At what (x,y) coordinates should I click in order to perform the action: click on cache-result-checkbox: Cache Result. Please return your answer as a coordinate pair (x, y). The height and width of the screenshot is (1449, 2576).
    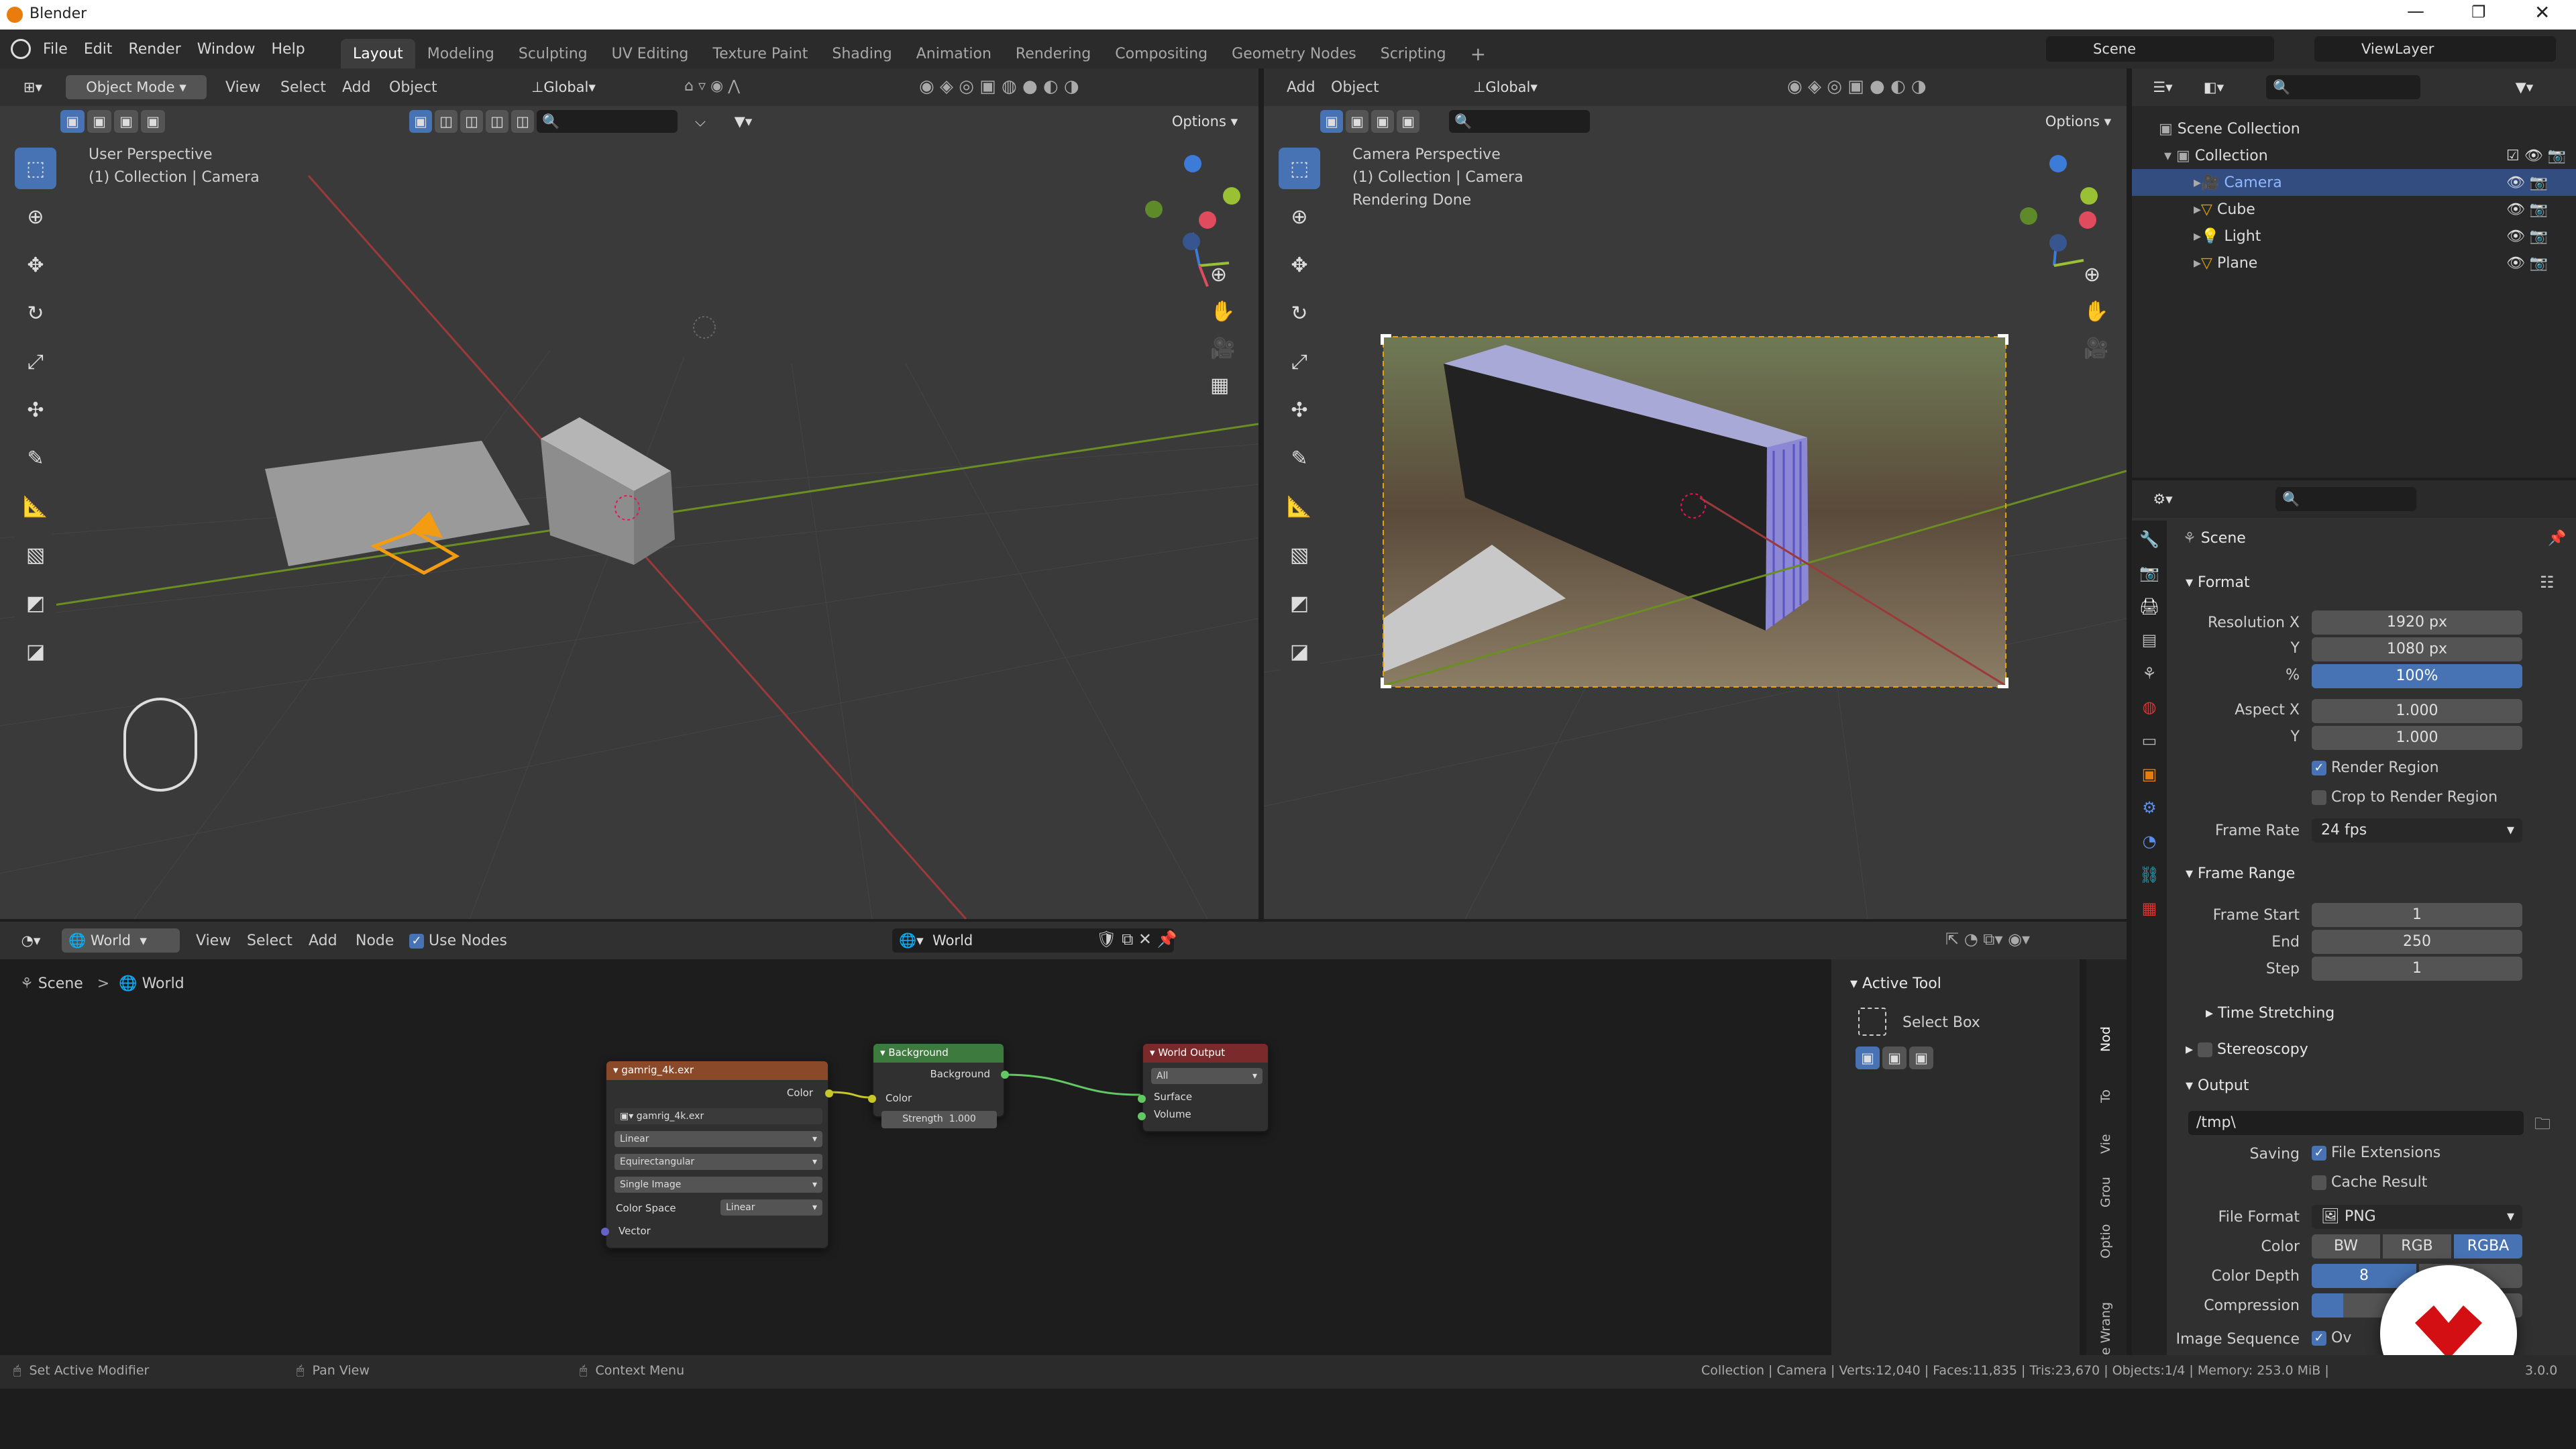
    Looking at the image, I should click on (2369, 1182).